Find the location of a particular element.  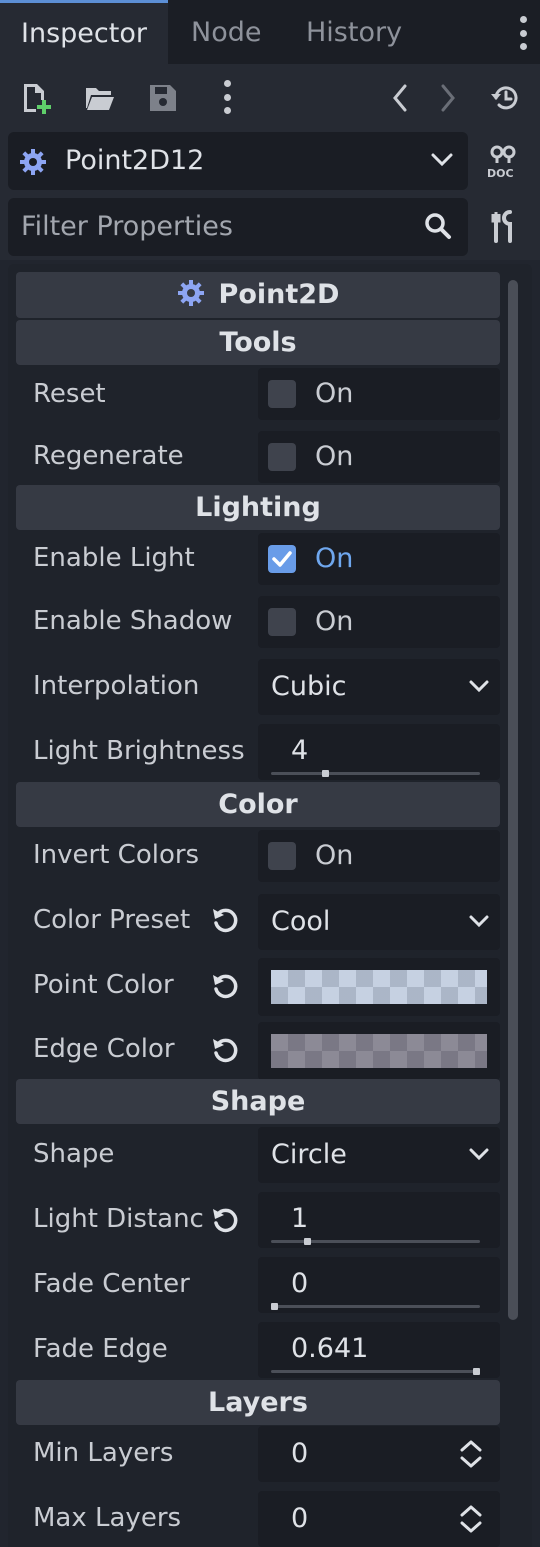

prop-color-preset-label: Color Preset is located at coordinates (112, 920).